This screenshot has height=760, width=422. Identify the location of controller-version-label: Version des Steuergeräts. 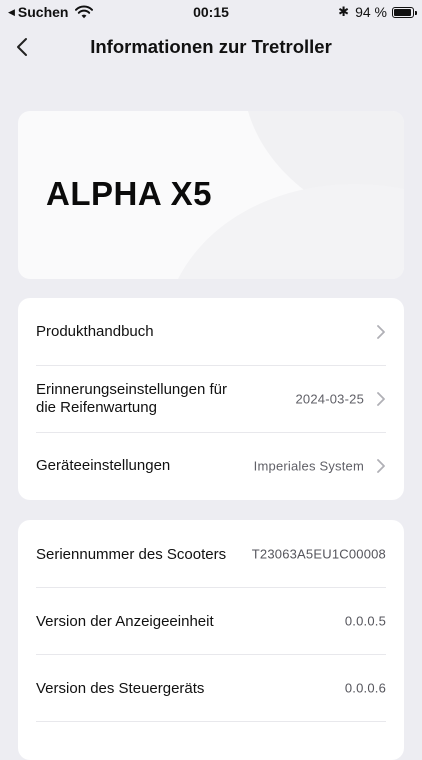
(120, 689).